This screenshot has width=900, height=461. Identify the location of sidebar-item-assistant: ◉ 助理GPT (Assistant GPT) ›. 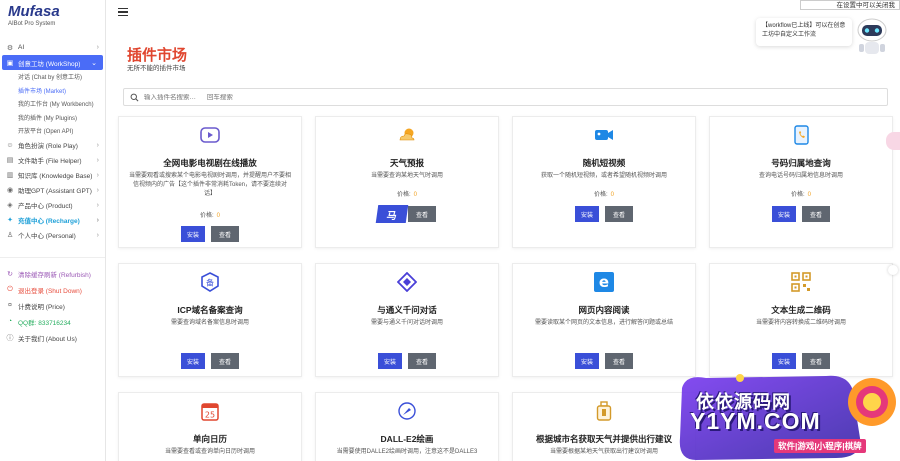
(52, 190).